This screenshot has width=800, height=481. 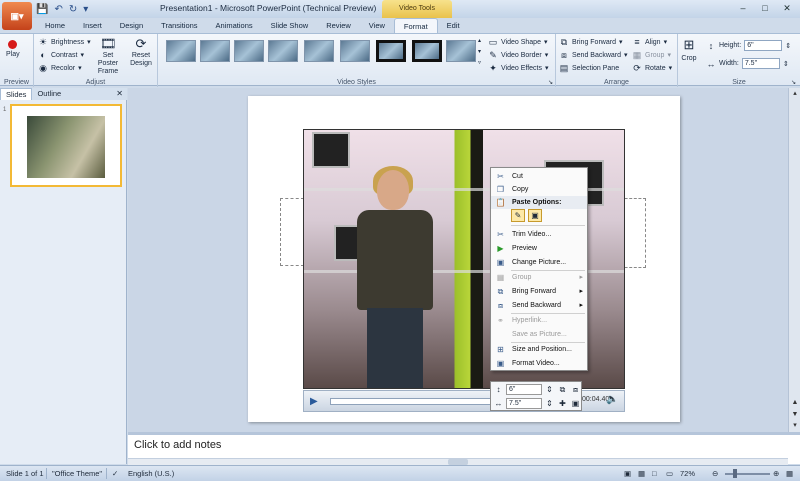 What do you see at coordinates (743, 8) in the screenshot?
I see `minimize-icon: –` at bounding box center [743, 8].